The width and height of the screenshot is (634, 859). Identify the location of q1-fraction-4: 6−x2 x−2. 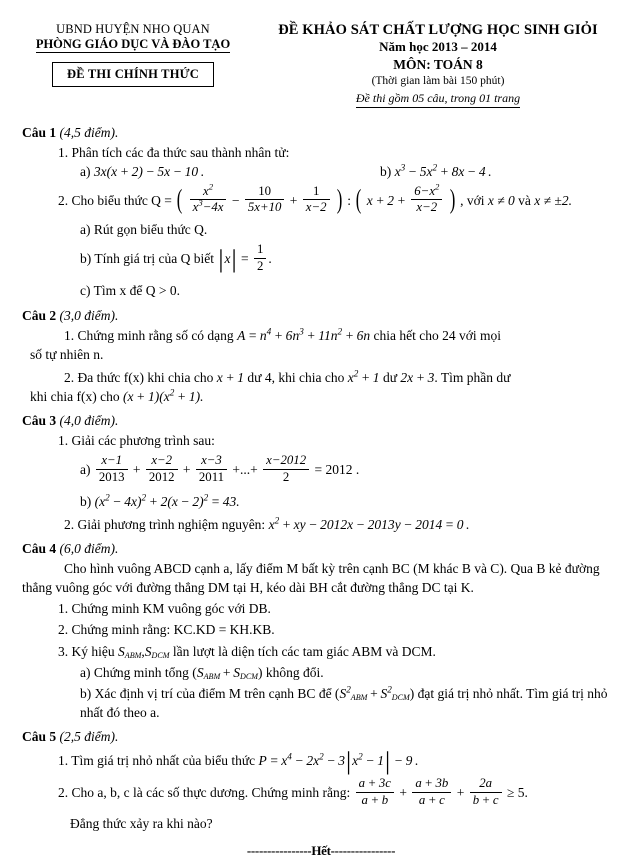
(427, 199).